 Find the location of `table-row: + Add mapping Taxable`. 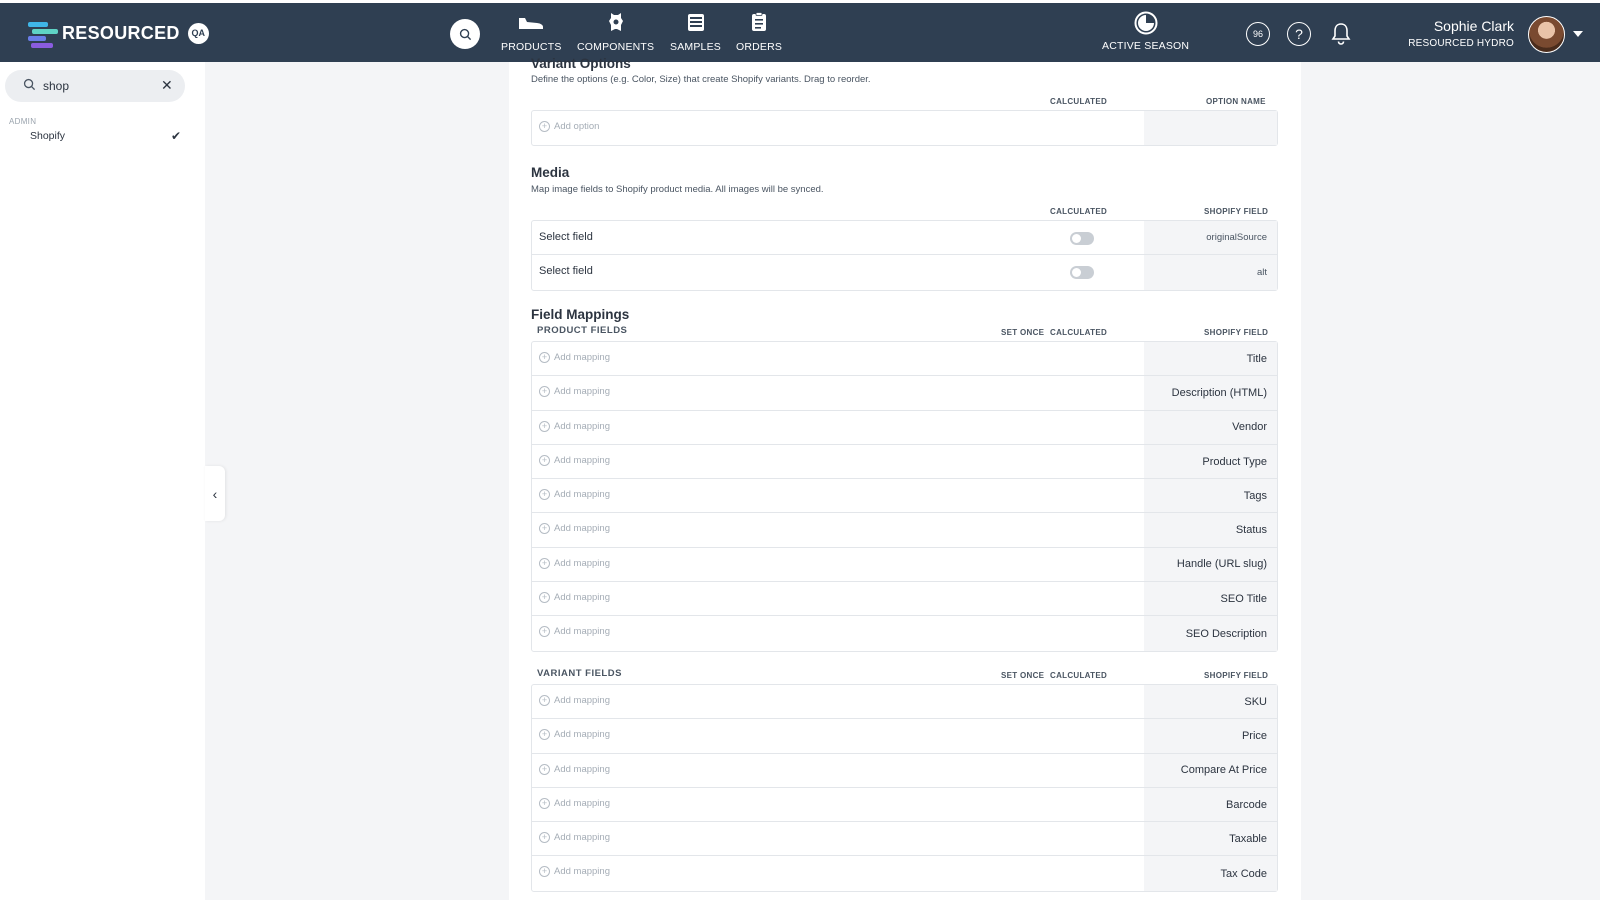

table-row: + Add mapping Taxable is located at coordinates (904, 839).